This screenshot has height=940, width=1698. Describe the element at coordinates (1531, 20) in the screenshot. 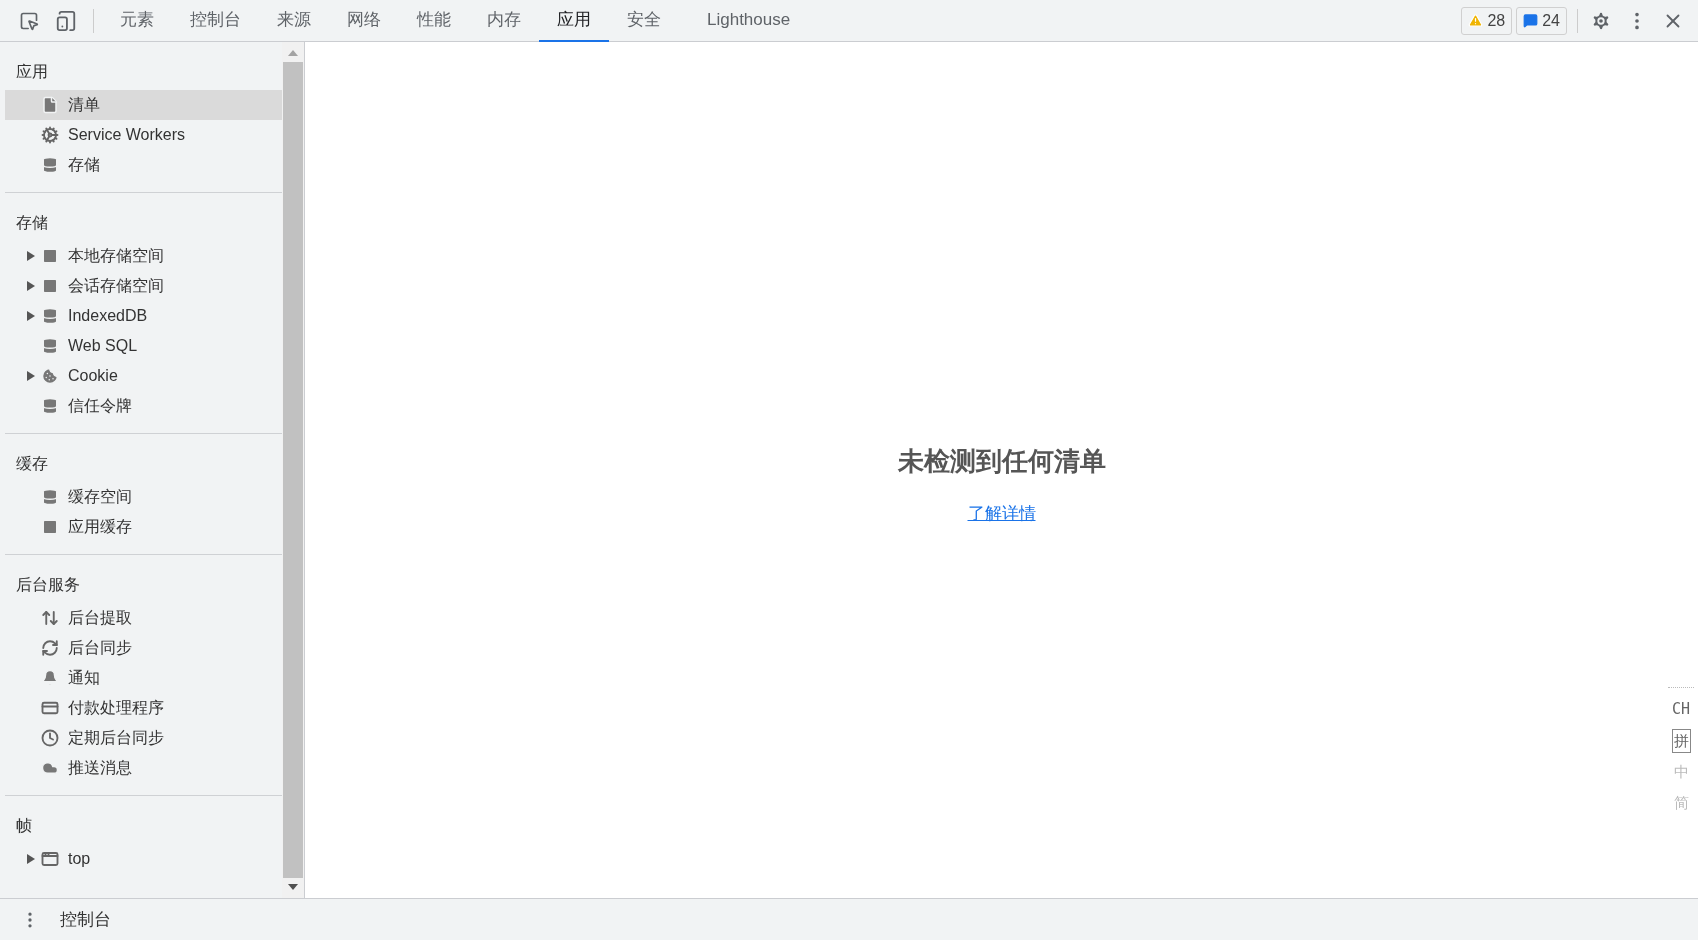

I see `message-icon` at that location.